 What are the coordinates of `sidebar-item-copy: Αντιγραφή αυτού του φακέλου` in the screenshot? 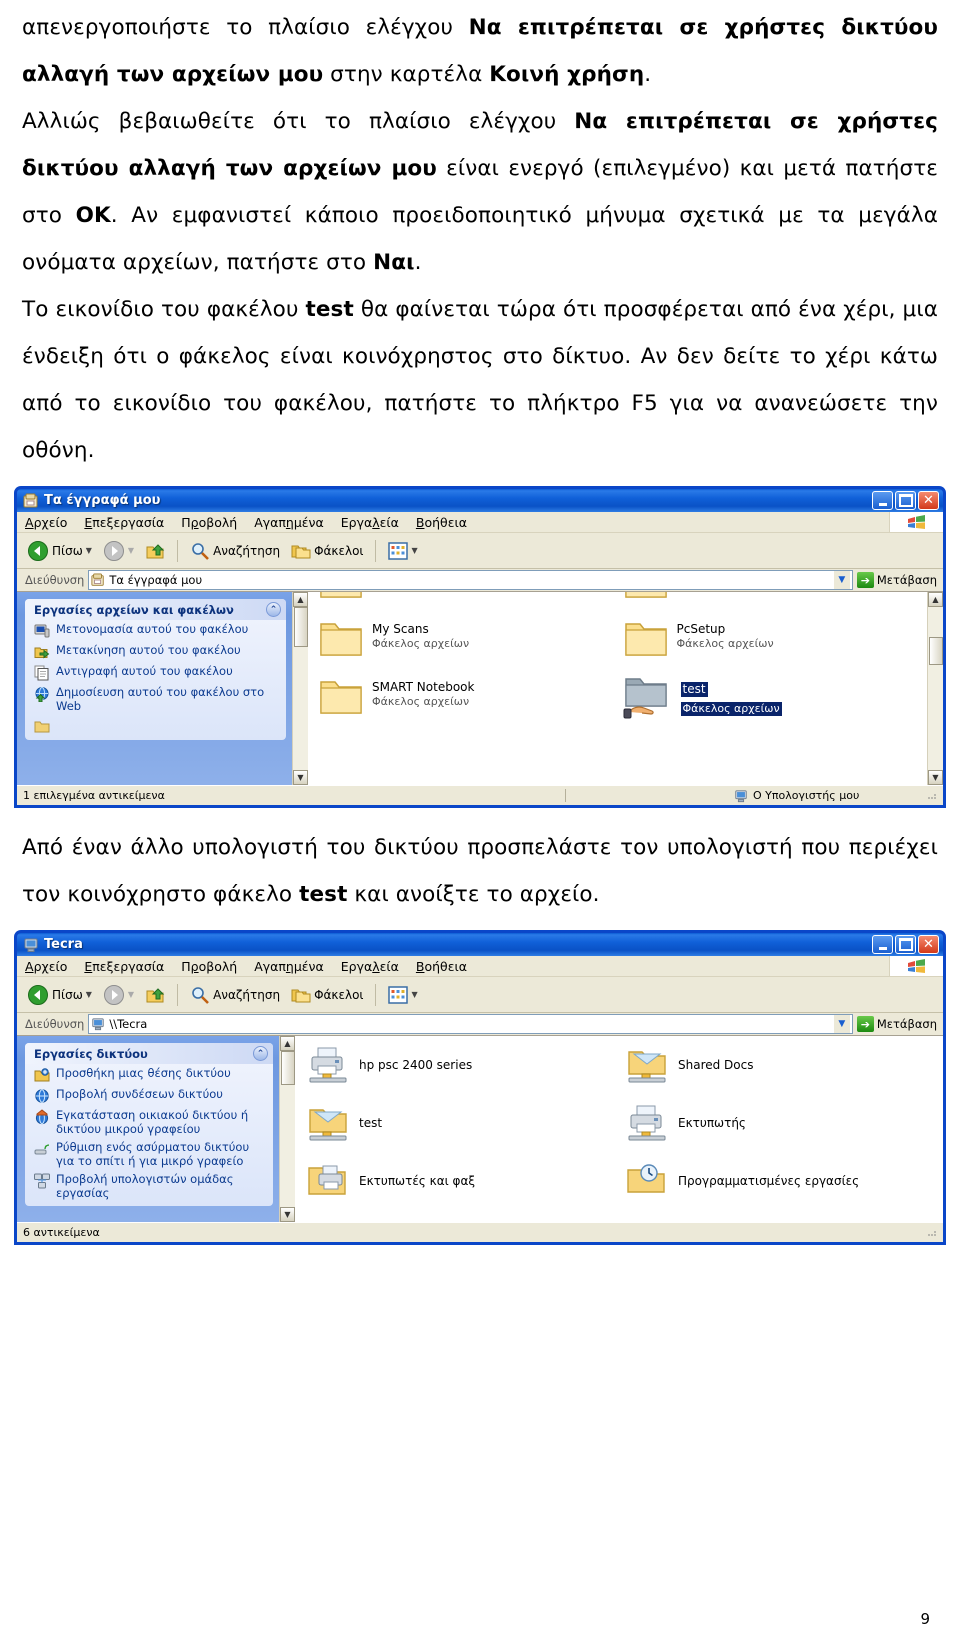 It's located at (155, 672).